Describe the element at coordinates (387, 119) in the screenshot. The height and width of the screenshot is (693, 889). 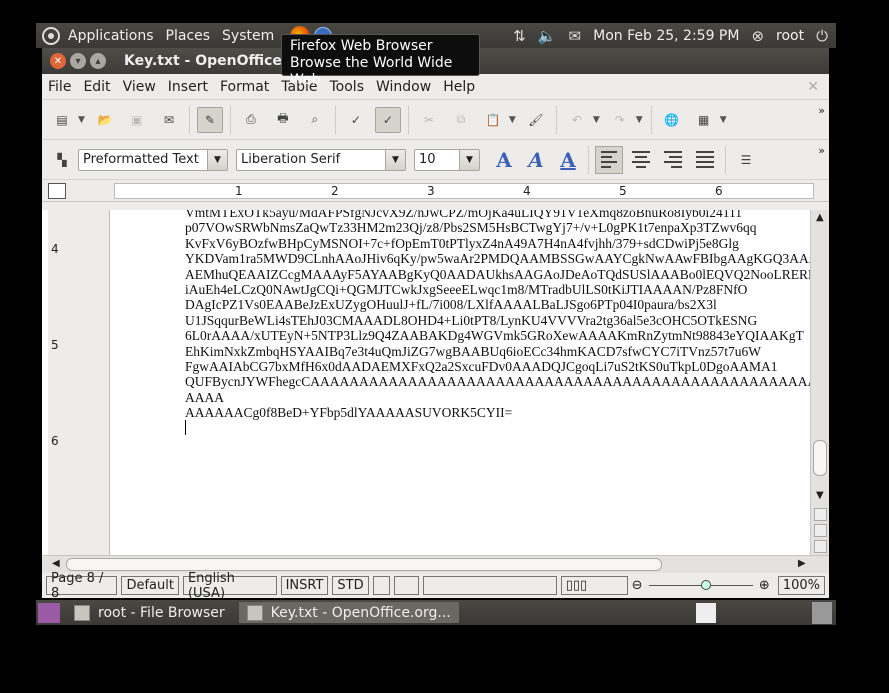
I see `autospellcheck-icon: ✓` at that location.